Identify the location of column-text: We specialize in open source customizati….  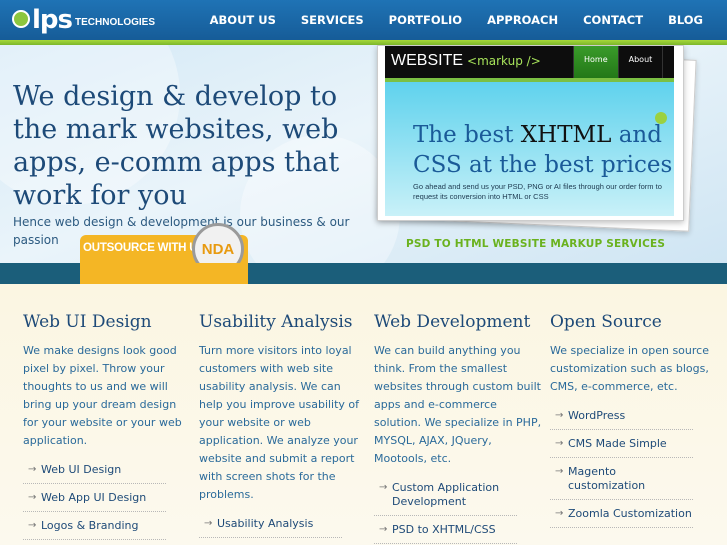
(629, 368).